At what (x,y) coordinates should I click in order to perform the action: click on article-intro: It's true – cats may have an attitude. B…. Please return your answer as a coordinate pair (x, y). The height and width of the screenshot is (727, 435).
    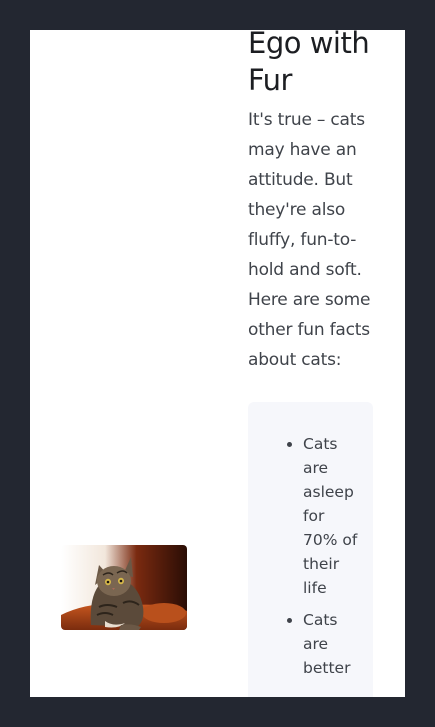
    Looking at the image, I should click on (309, 240).